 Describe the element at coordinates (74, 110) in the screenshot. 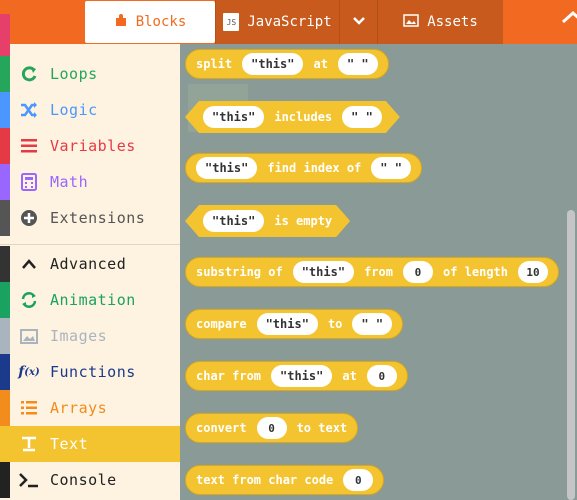

I see `sidebar-item-label: Logic` at that location.